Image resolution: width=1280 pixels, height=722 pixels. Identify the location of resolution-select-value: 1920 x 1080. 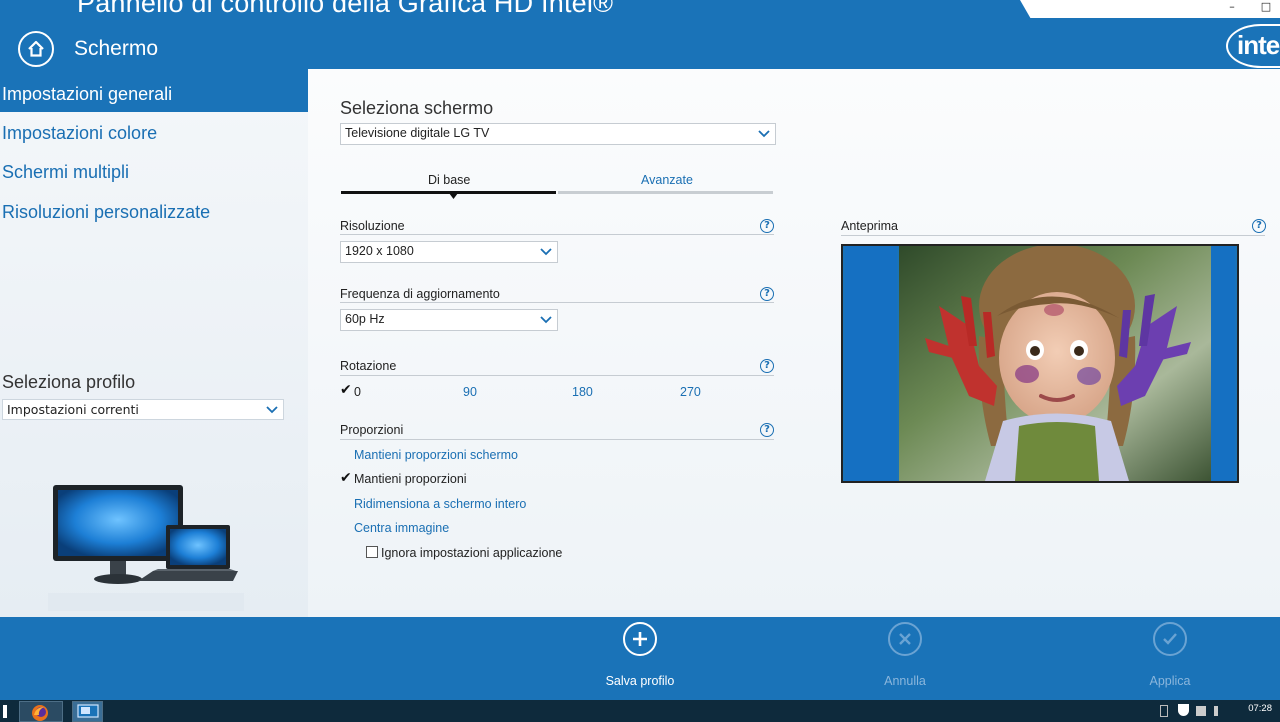
(379, 251).